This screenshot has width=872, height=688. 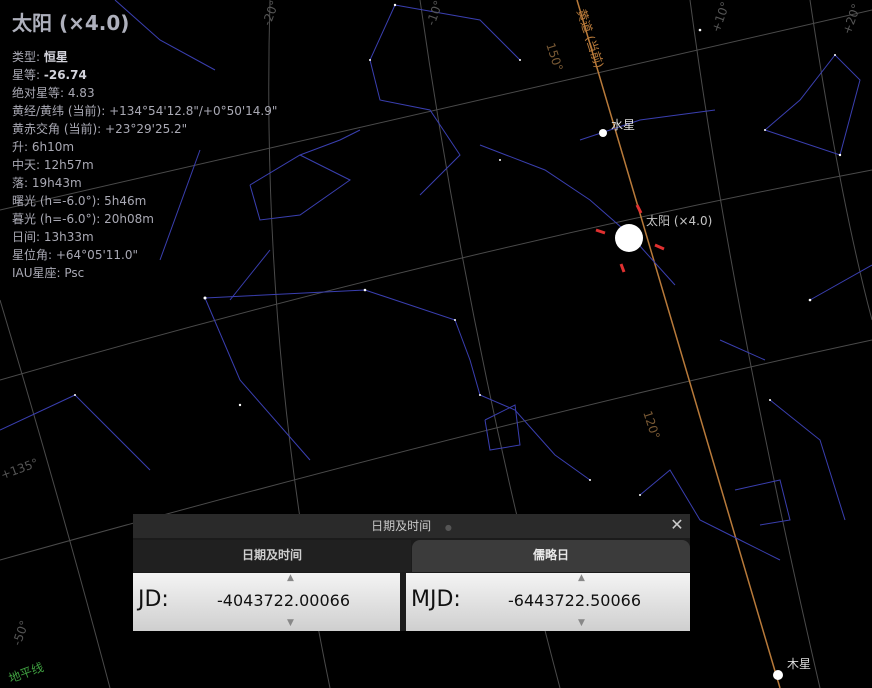 I want to click on jd-label: JD:, so click(x=153, y=599).